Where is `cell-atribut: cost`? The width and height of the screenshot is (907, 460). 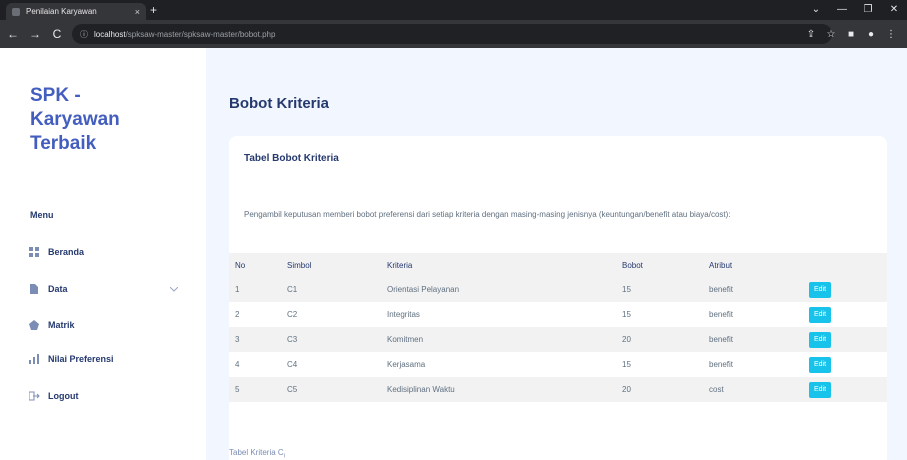
cell-atribut: cost is located at coordinates (716, 389).